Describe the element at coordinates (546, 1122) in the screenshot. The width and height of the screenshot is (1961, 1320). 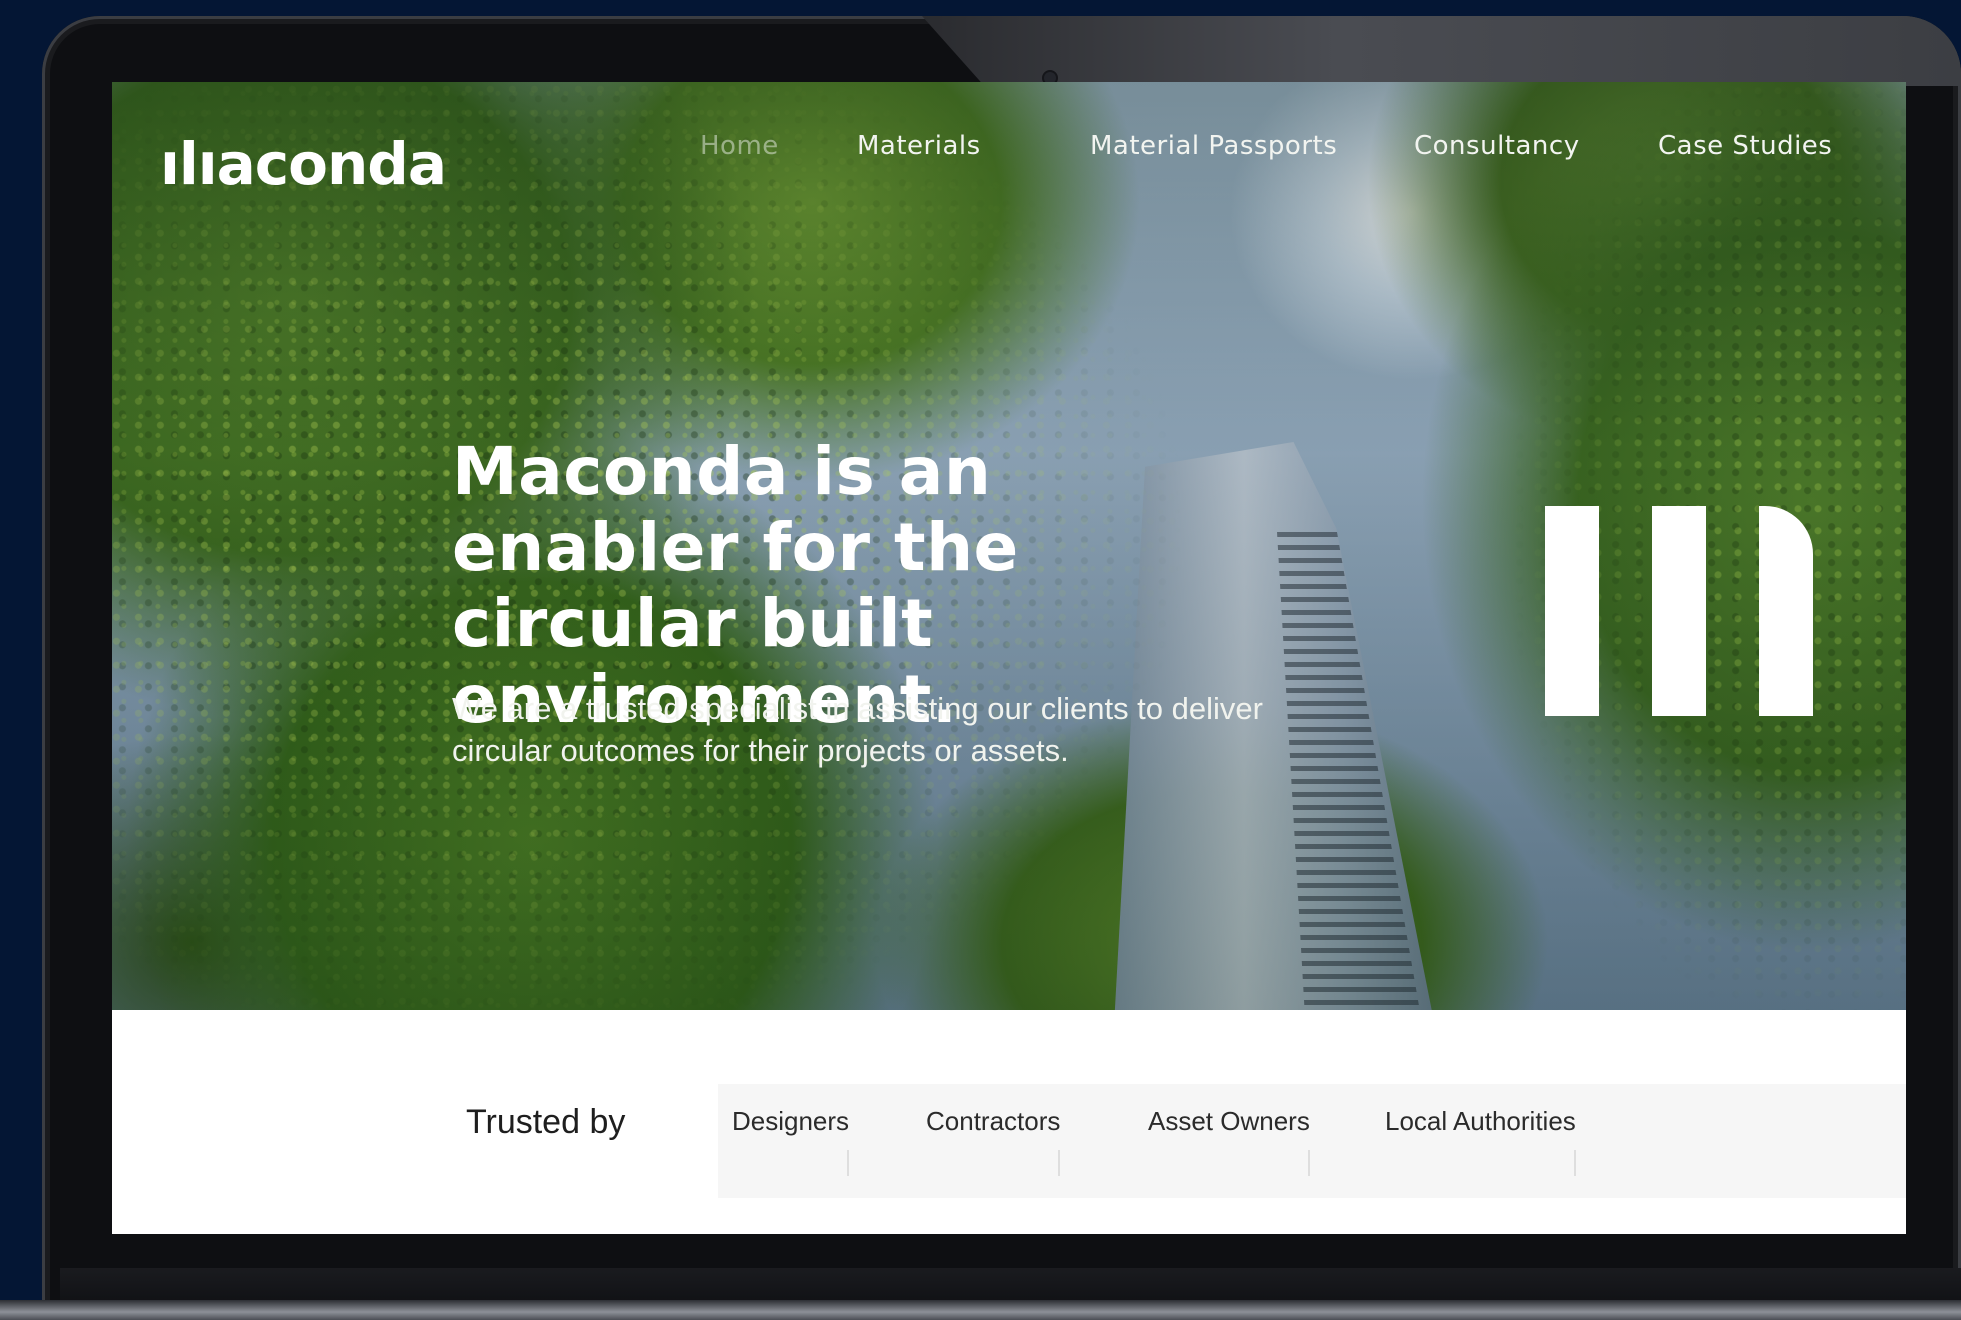
I see `trusted-by-label: Trusted by` at that location.